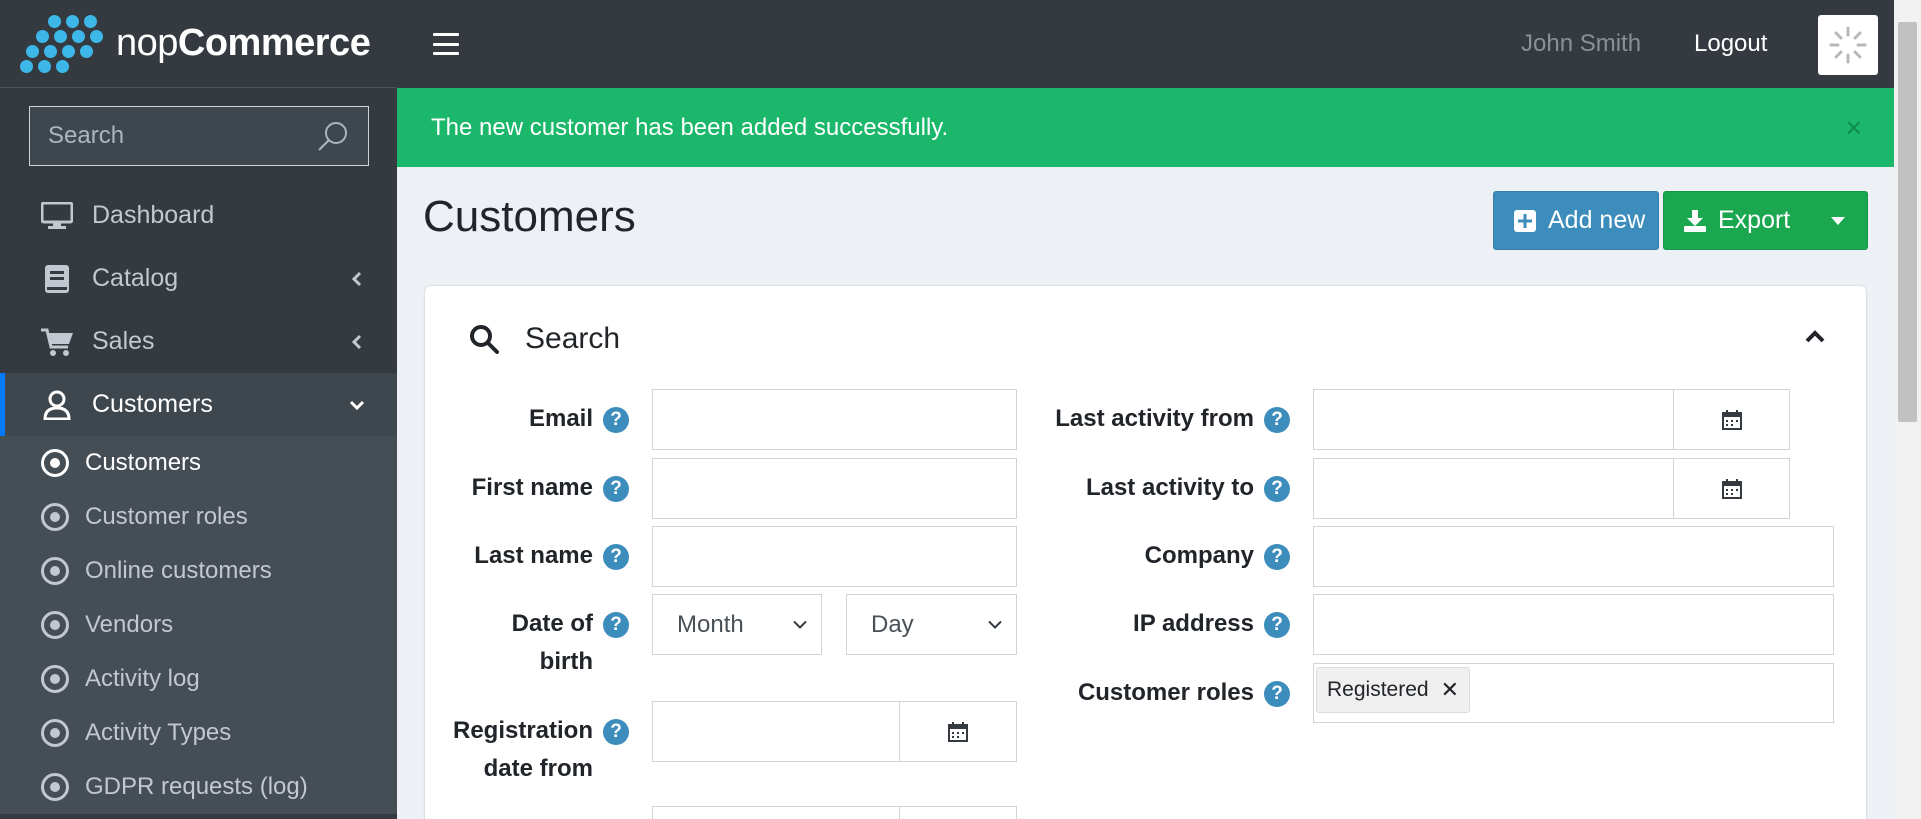 This screenshot has width=1921, height=819. I want to click on company-input, so click(1573, 556).